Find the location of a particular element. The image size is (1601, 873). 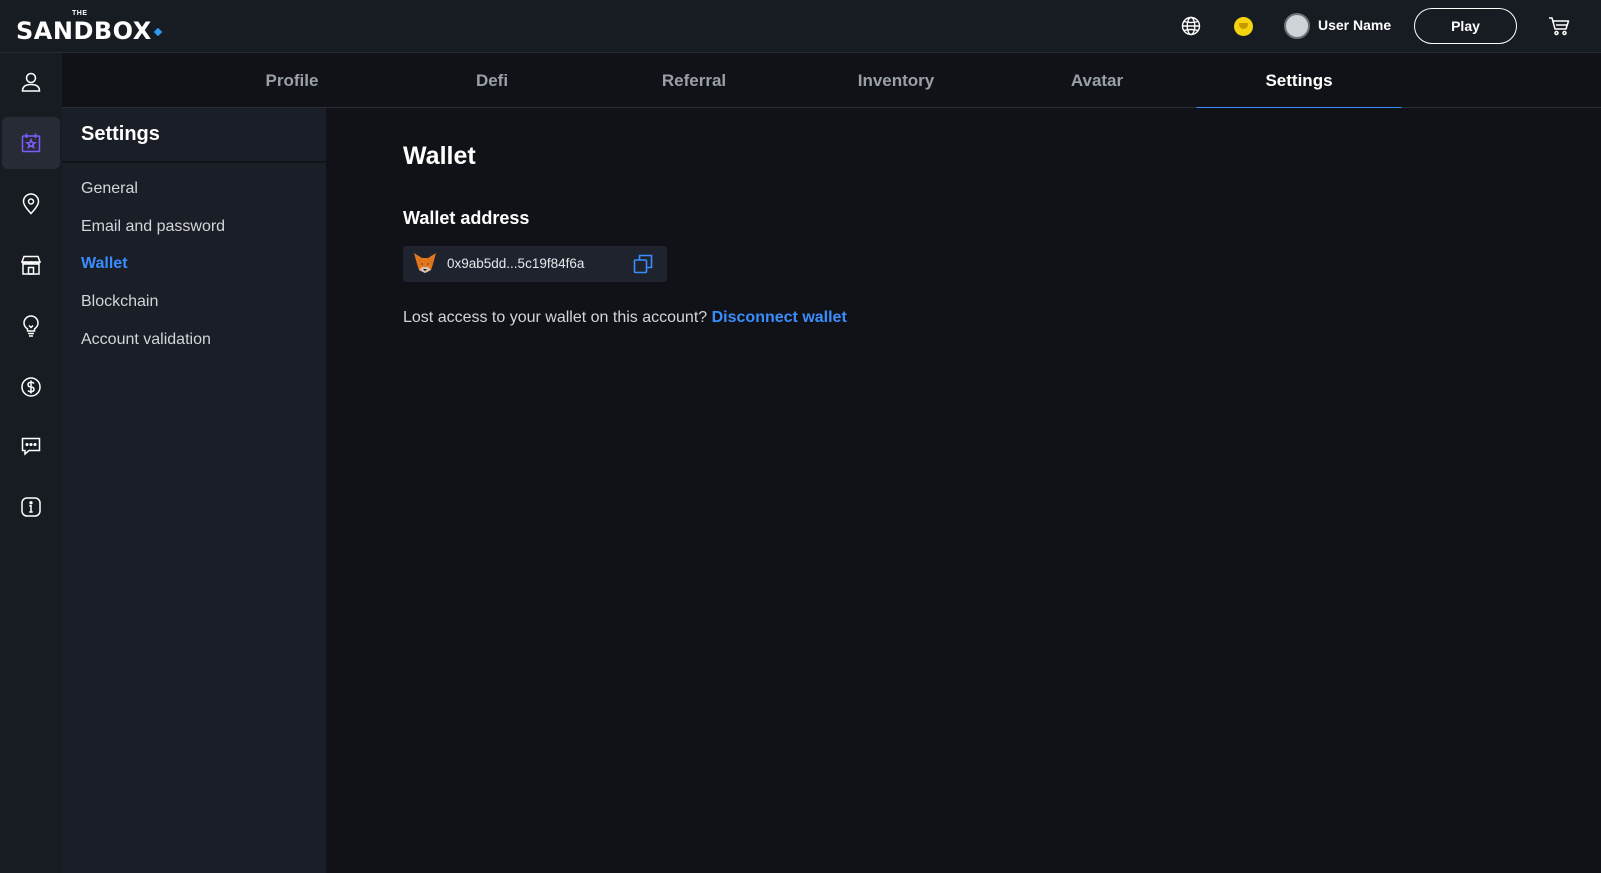

rail-item-map is located at coordinates (31, 204).